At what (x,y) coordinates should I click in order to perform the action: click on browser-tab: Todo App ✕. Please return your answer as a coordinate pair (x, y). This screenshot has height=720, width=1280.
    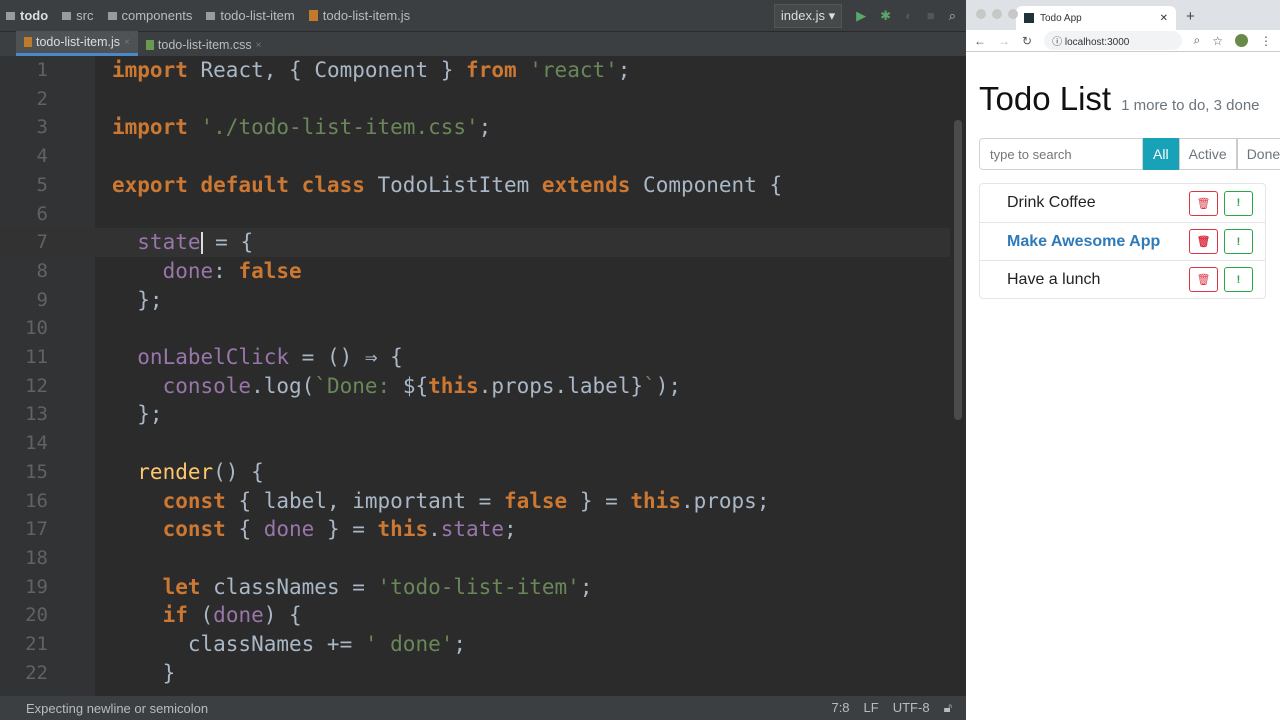
    Looking at the image, I should click on (1096, 18).